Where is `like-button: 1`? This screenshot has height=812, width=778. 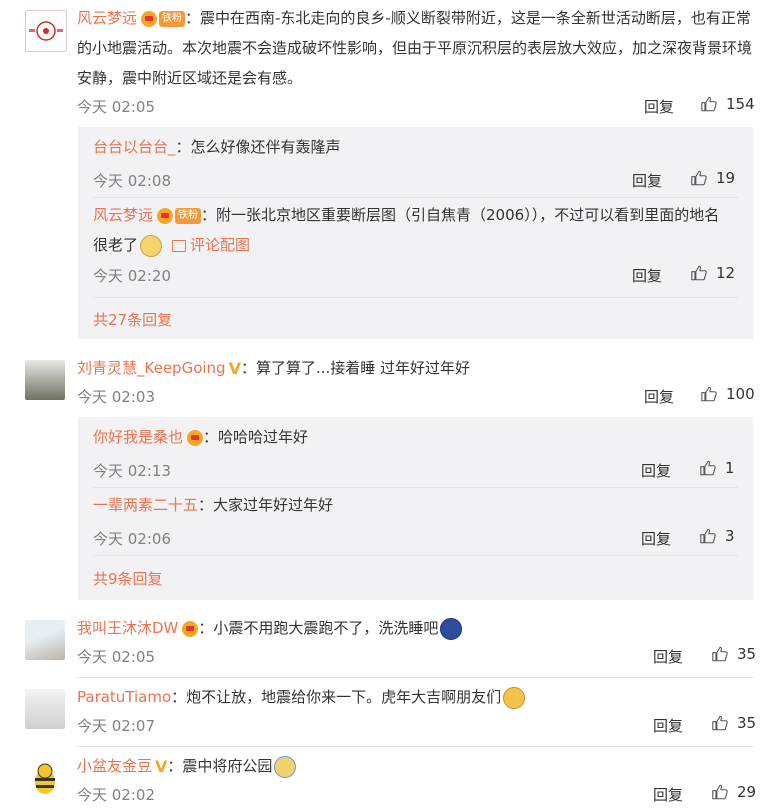
like-button: 1 is located at coordinates (717, 468).